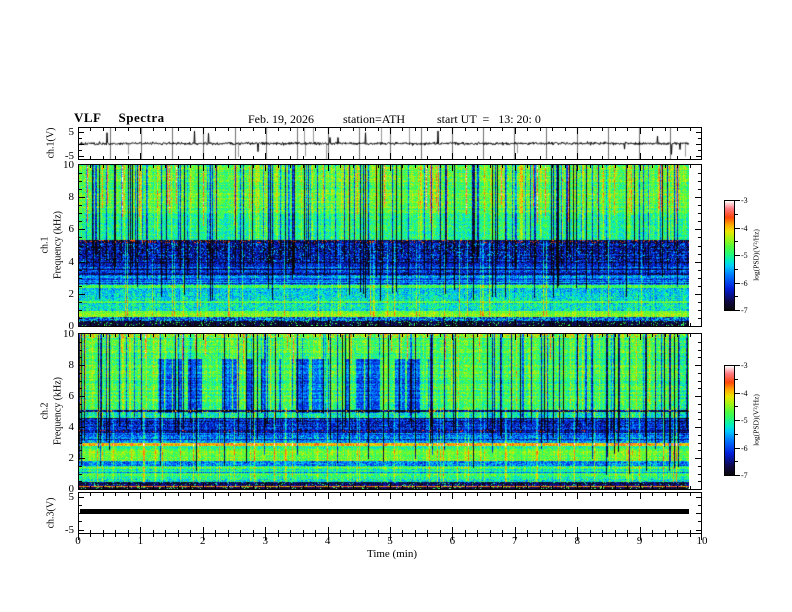  I want to click on ch2-frequency-axis-label: Frequency (kHz), so click(58, 411).